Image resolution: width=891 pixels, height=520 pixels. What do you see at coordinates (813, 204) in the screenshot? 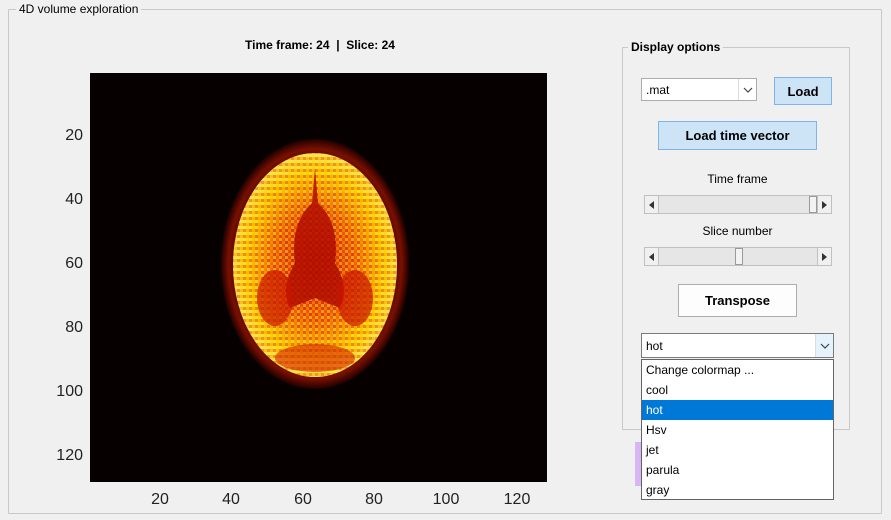
I see `time-frame-slider-thumb` at bounding box center [813, 204].